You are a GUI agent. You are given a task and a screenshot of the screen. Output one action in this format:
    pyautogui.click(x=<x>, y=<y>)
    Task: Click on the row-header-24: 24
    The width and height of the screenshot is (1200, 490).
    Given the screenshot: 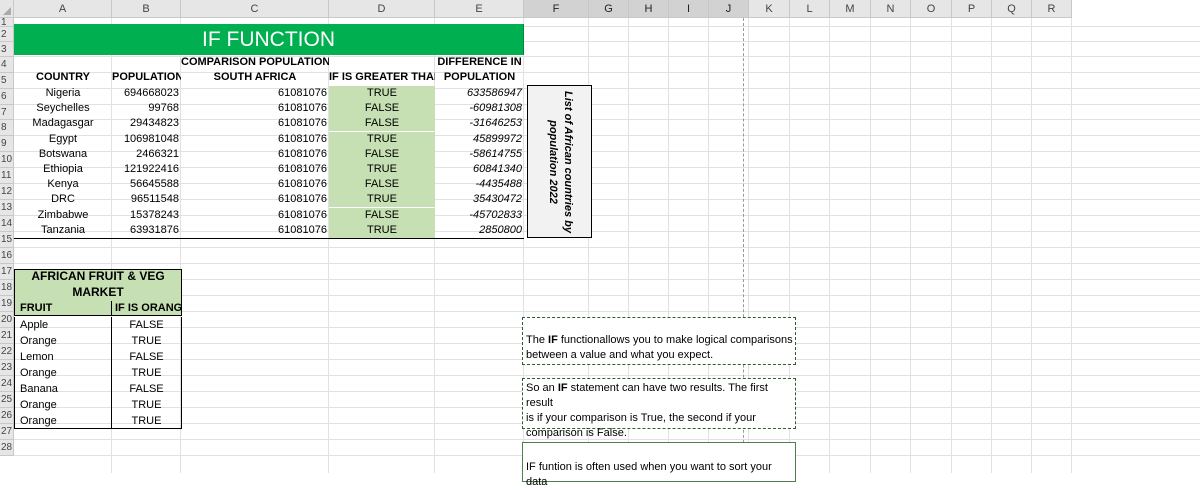 What is the action you would take?
    pyautogui.click(x=7, y=384)
    